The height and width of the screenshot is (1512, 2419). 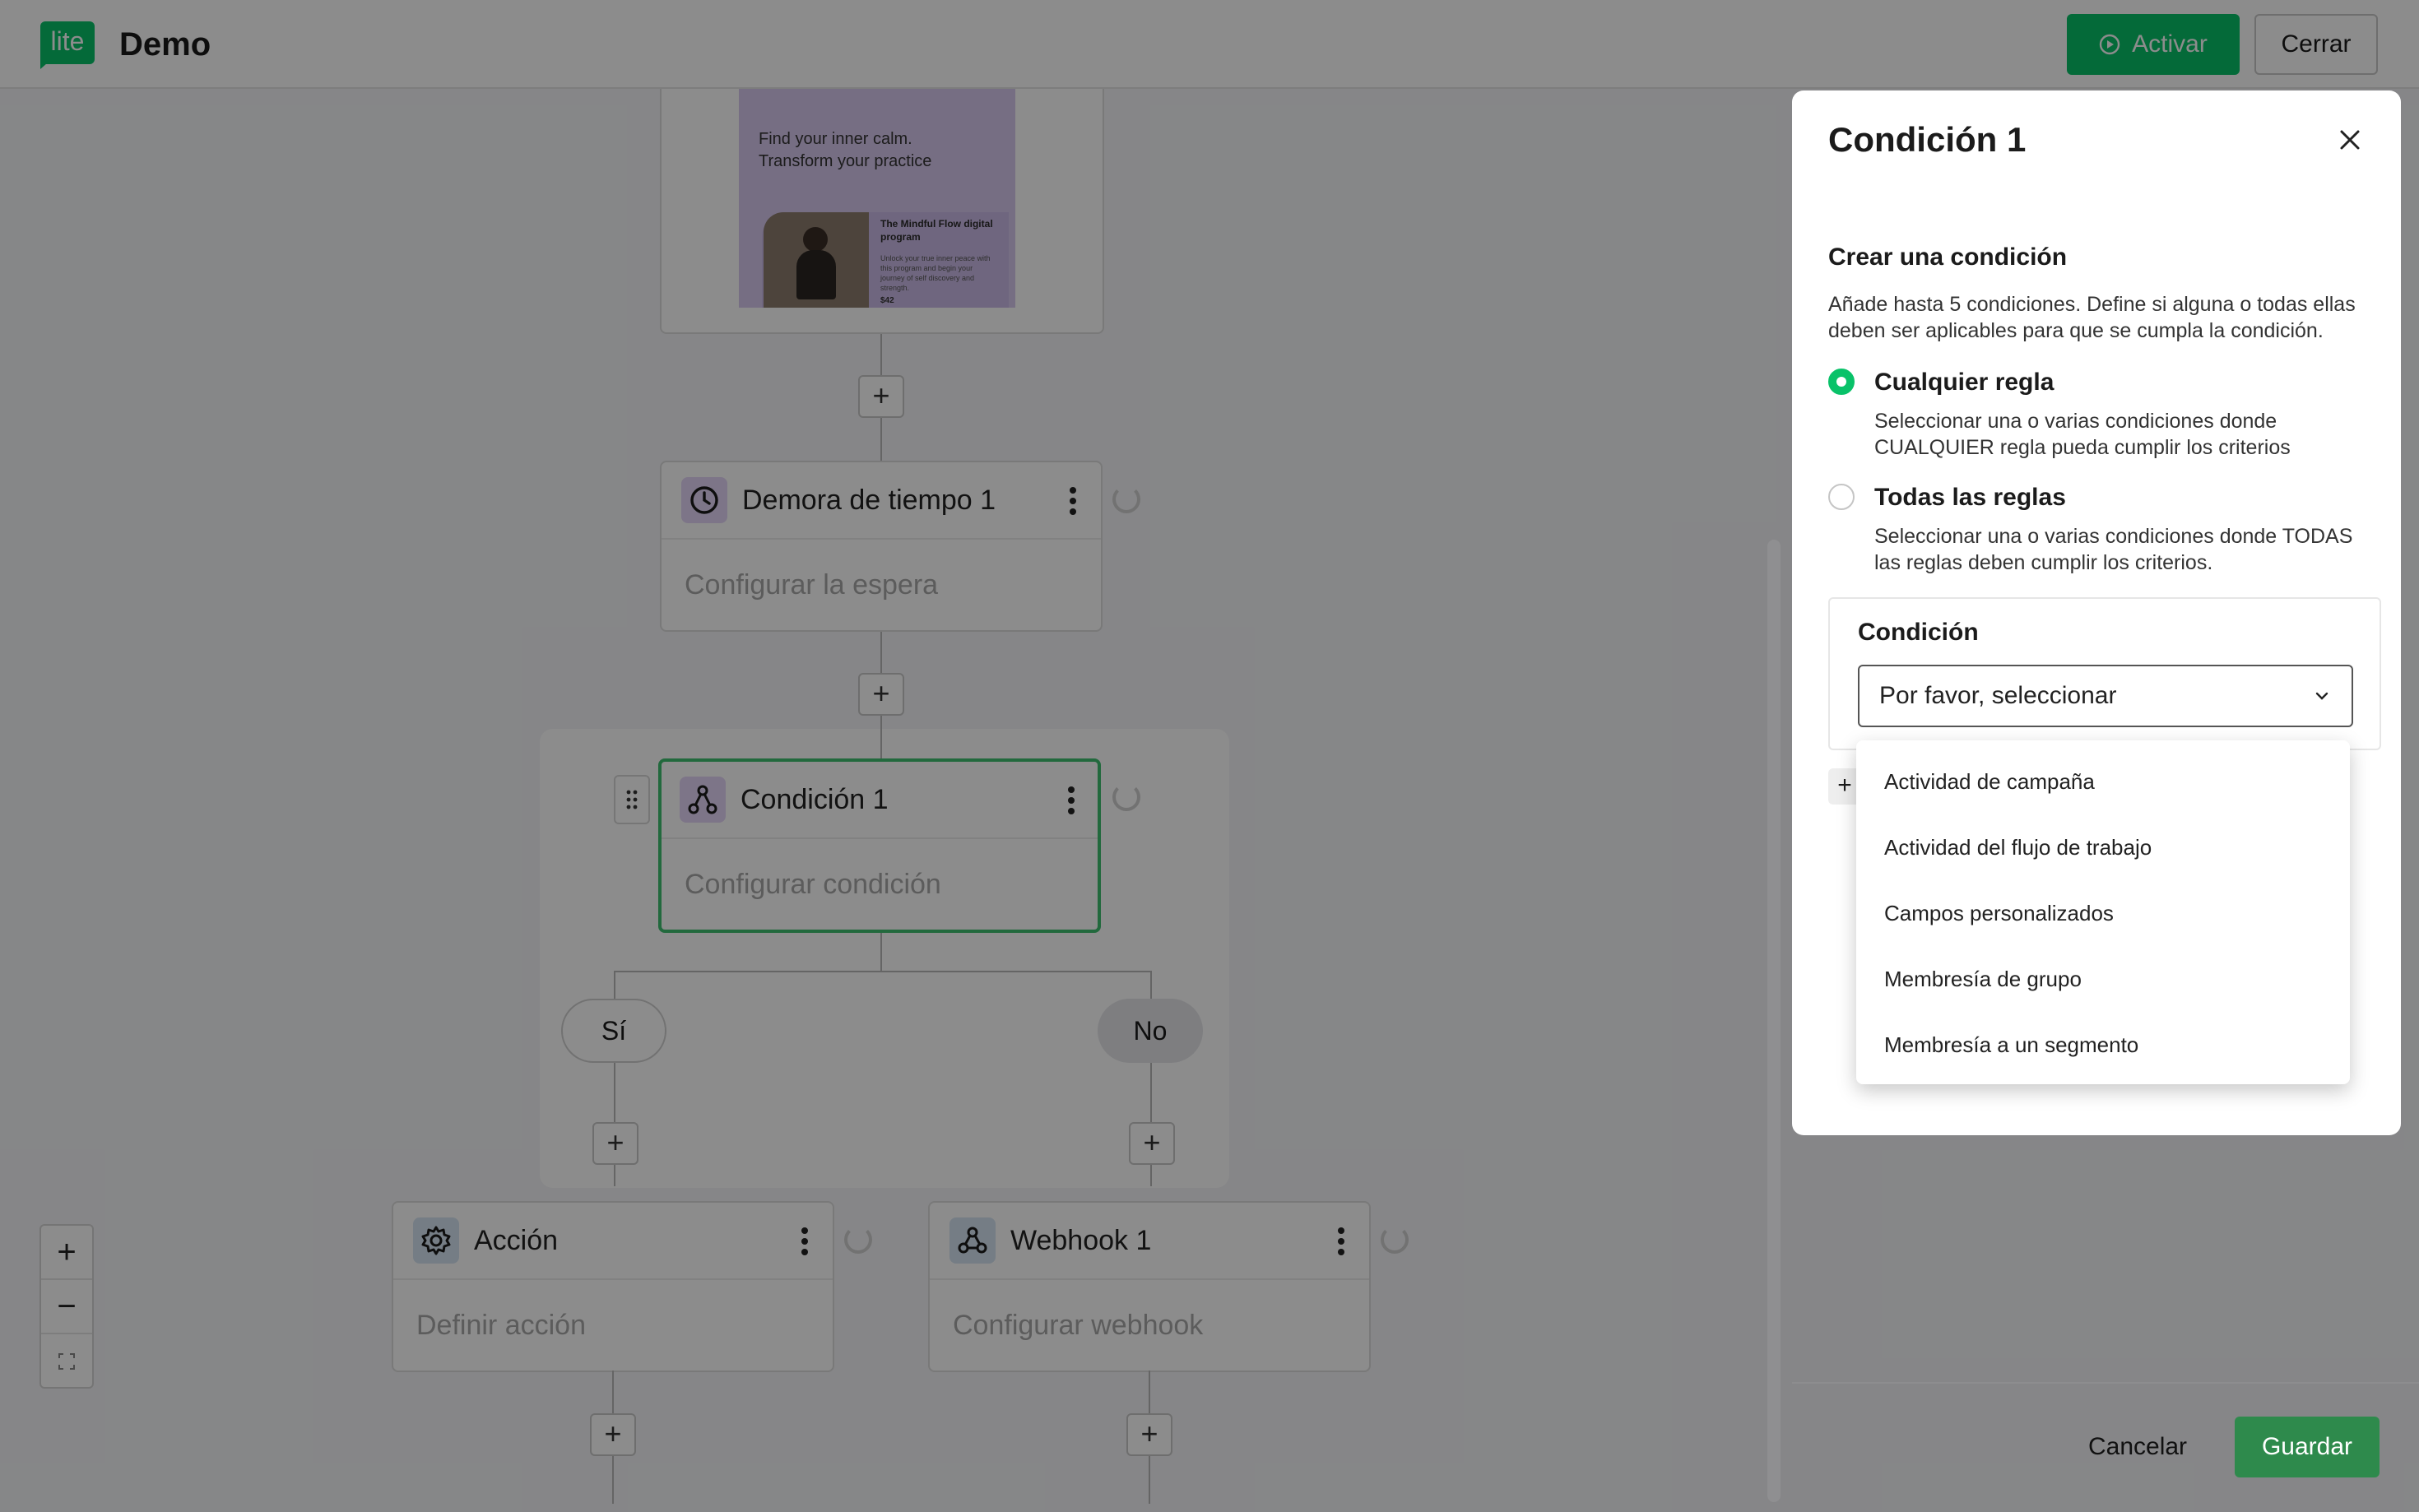 What do you see at coordinates (2103, 847) in the screenshot?
I see `dropdown-option-workflow-activity: Actividad del flujo de trabajo` at bounding box center [2103, 847].